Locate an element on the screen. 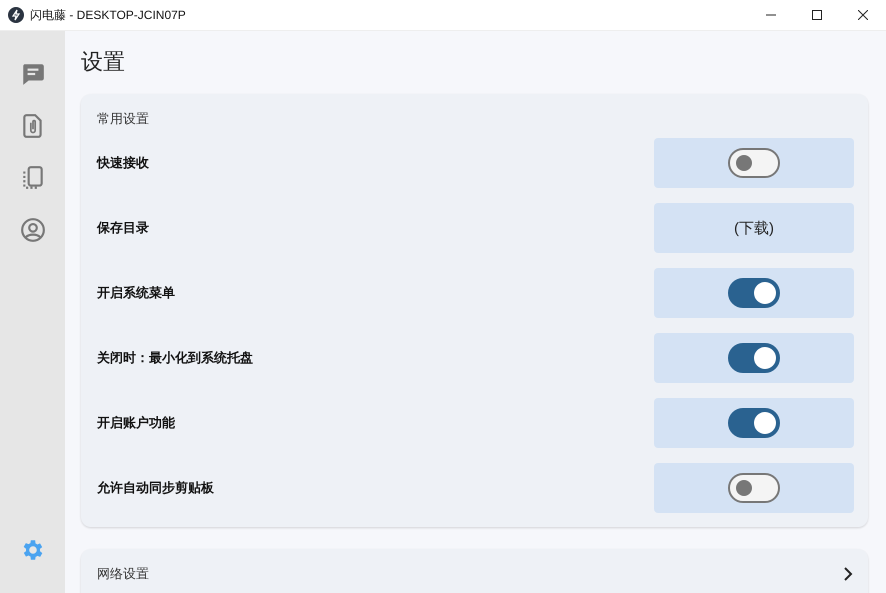  section-title: 网络设置 is located at coordinates (123, 574).